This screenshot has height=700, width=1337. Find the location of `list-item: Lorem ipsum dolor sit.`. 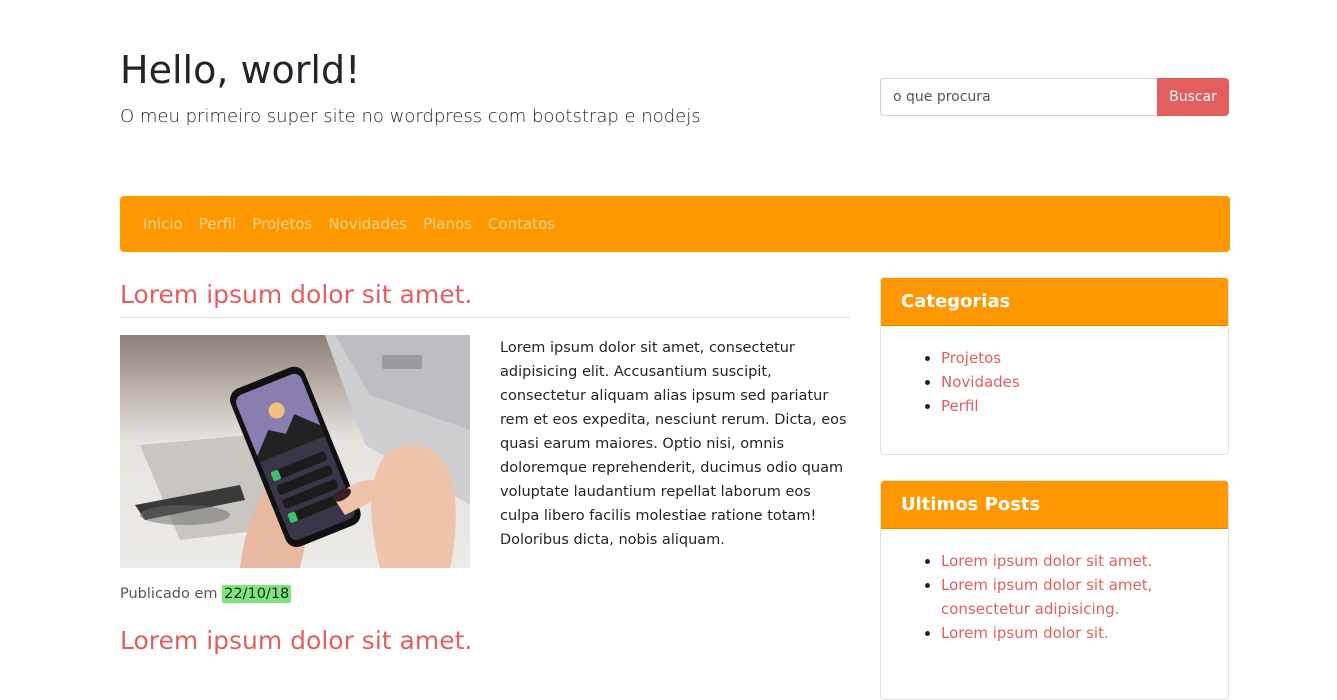

list-item: Lorem ipsum dolor sit. is located at coordinates (1074, 633).